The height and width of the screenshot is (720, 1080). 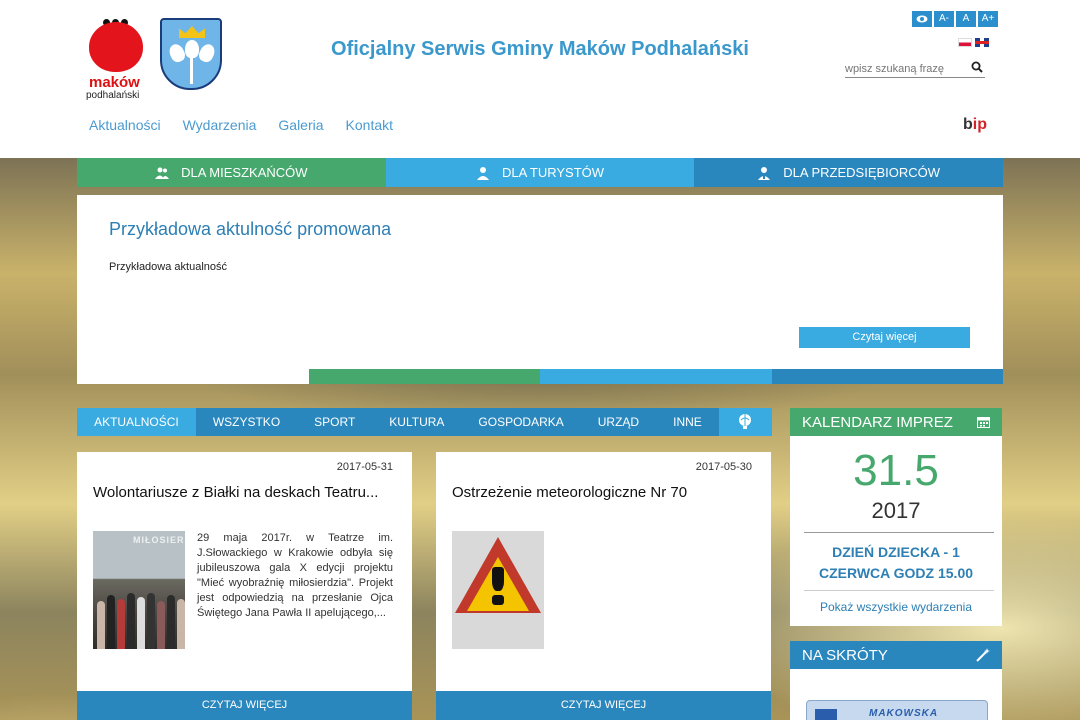 I want to click on search-input, so click(x=904, y=69).